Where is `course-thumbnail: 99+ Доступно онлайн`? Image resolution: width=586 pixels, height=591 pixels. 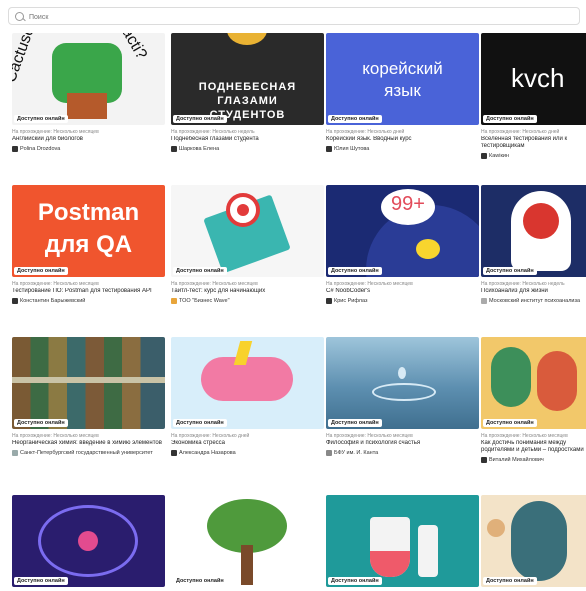
course-thumbnail: 99+ Доступно онлайн is located at coordinates (402, 231).